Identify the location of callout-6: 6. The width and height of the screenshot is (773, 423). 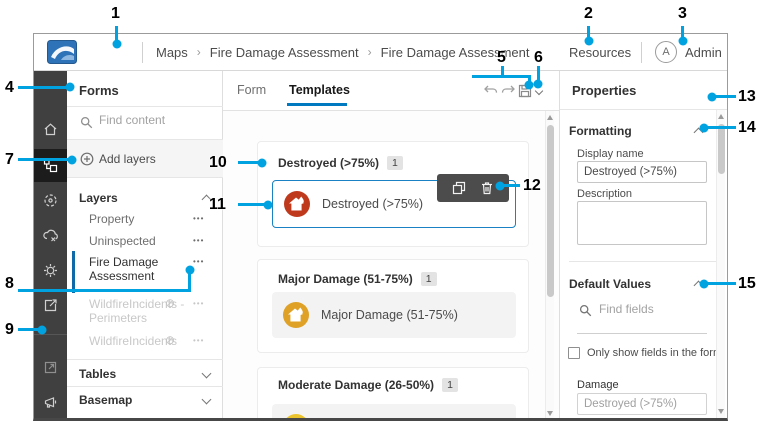
(538, 57).